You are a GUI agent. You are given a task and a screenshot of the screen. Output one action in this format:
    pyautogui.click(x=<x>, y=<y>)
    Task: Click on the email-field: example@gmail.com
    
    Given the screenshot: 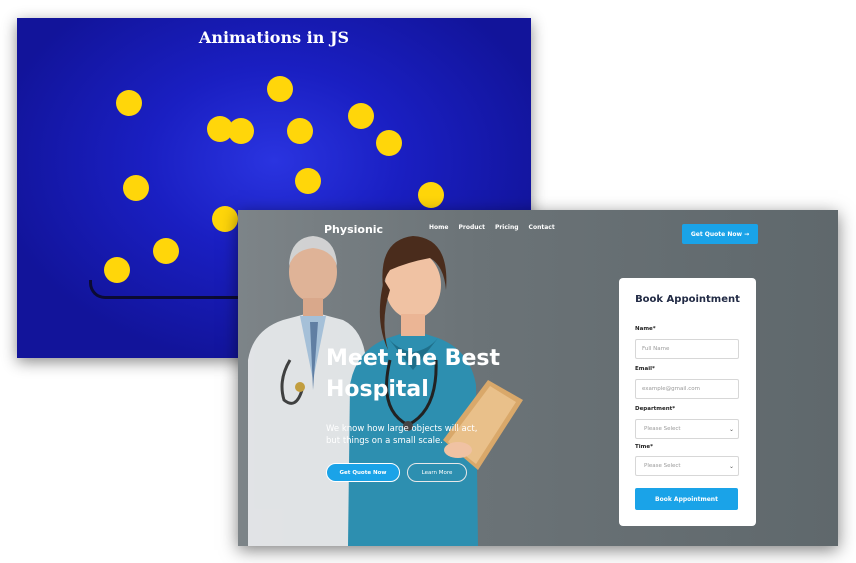 What is the action you would take?
    pyautogui.click(x=687, y=389)
    